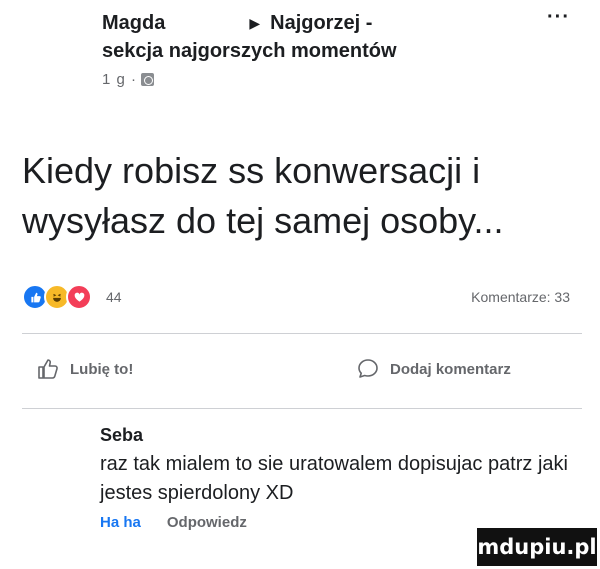 This screenshot has height=569, width=600. I want to click on comment-author: Seba, so click(340, 435).